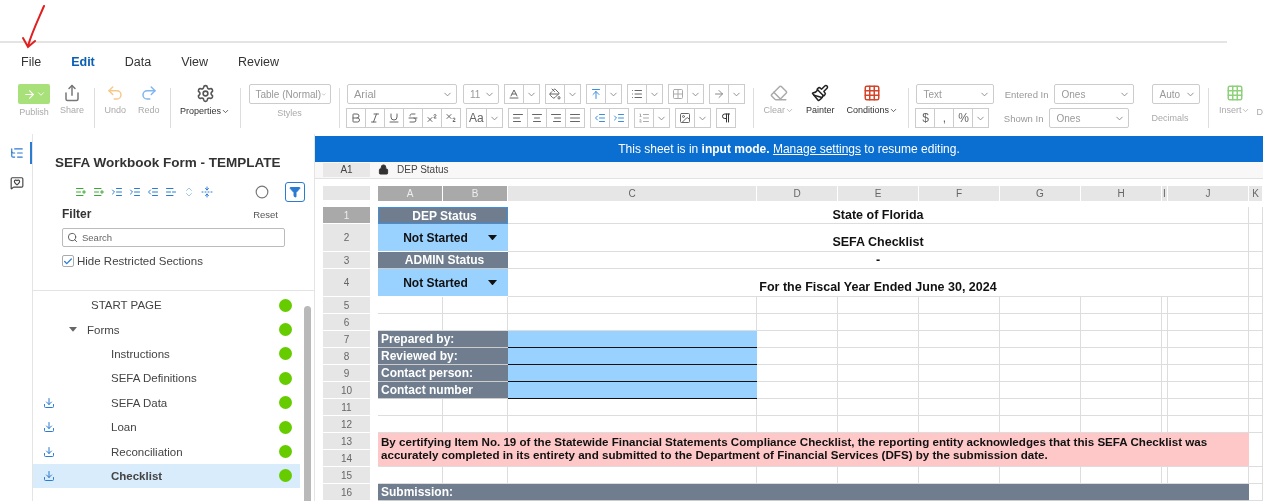 The image size is (1263, 501). Describe the element at coordinates (599, 118) in the screenshot. I see `outdent-button` at that location.